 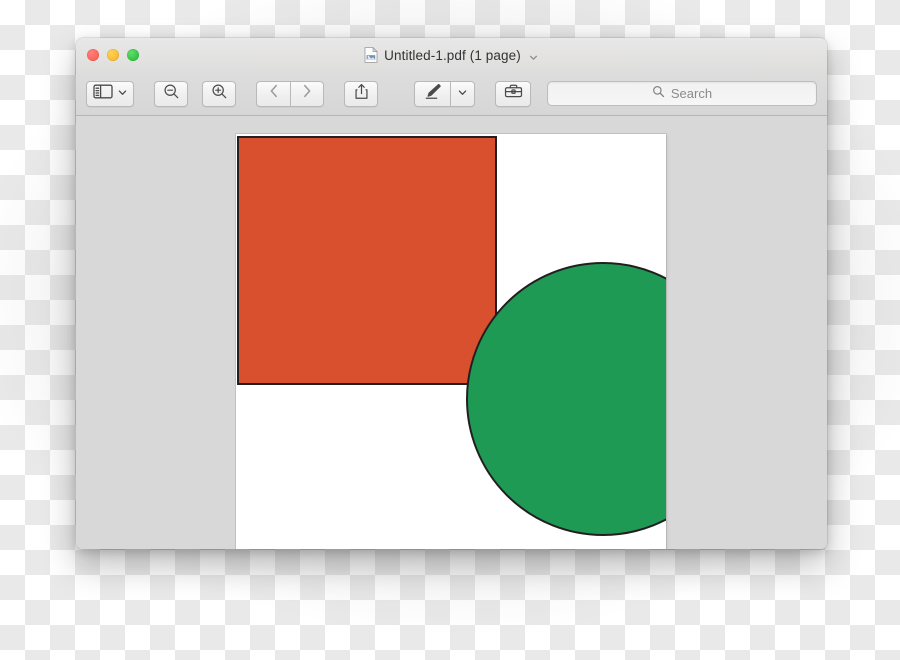 I want to click on red-square-shape, so click(x=367, y=260).